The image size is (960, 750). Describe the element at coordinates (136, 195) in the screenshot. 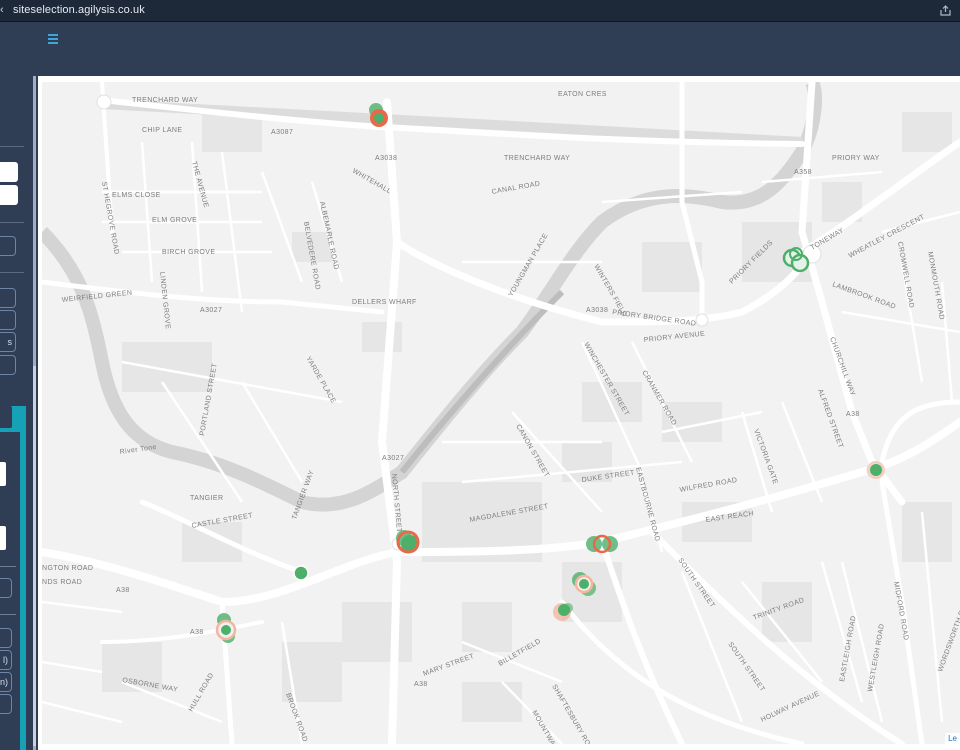

I see `map-label: ELMS CLOSE` at that location.